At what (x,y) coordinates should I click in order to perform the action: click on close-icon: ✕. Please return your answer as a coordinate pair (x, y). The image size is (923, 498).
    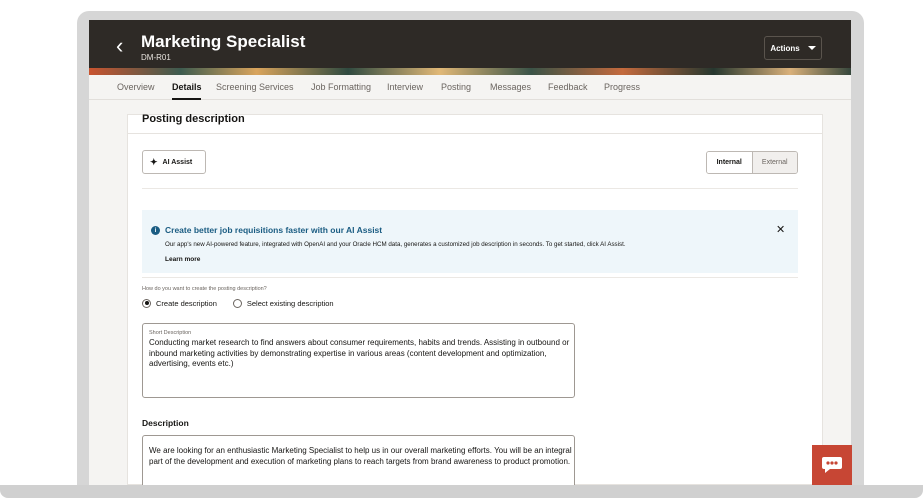
    Looking at the image, I should click on (780, 229).